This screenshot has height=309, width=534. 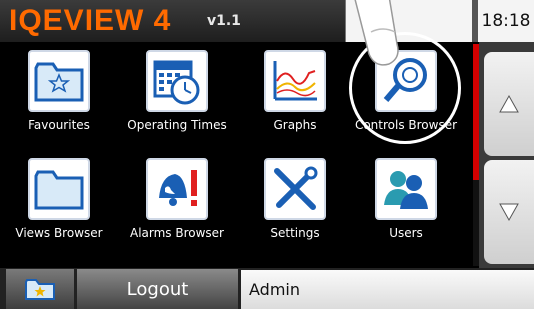 I want to click on tile-label: Graphs, so click(x=295, y=125).